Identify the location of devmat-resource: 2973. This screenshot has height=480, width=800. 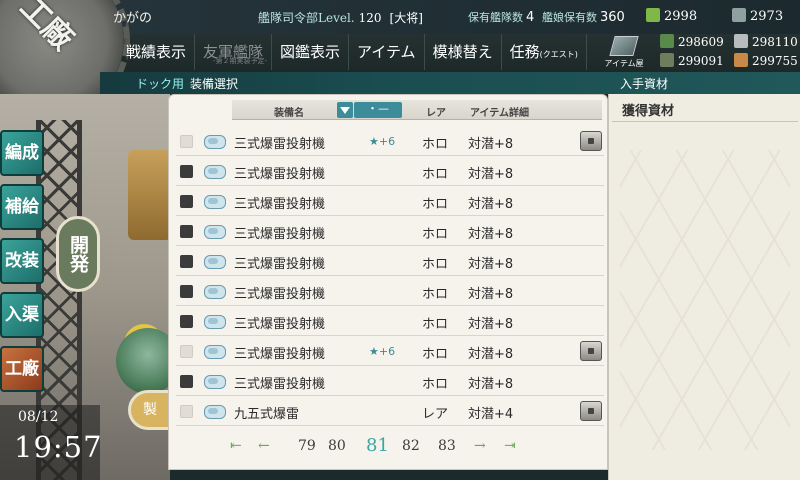
(757, 16).